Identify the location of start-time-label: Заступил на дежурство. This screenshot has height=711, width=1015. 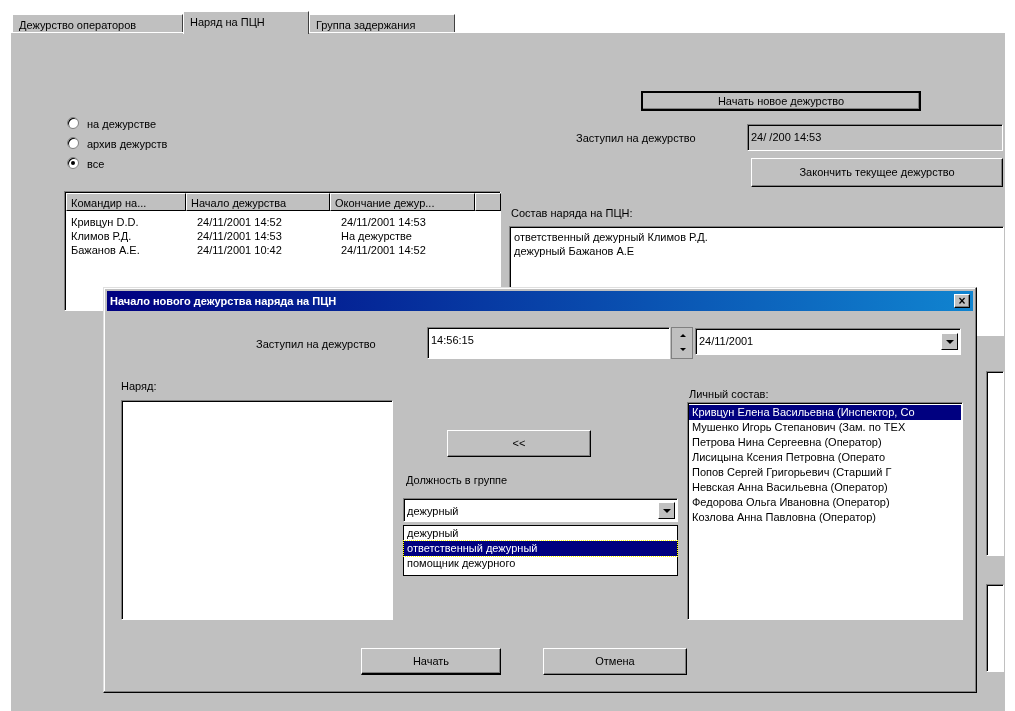
(316, 344).